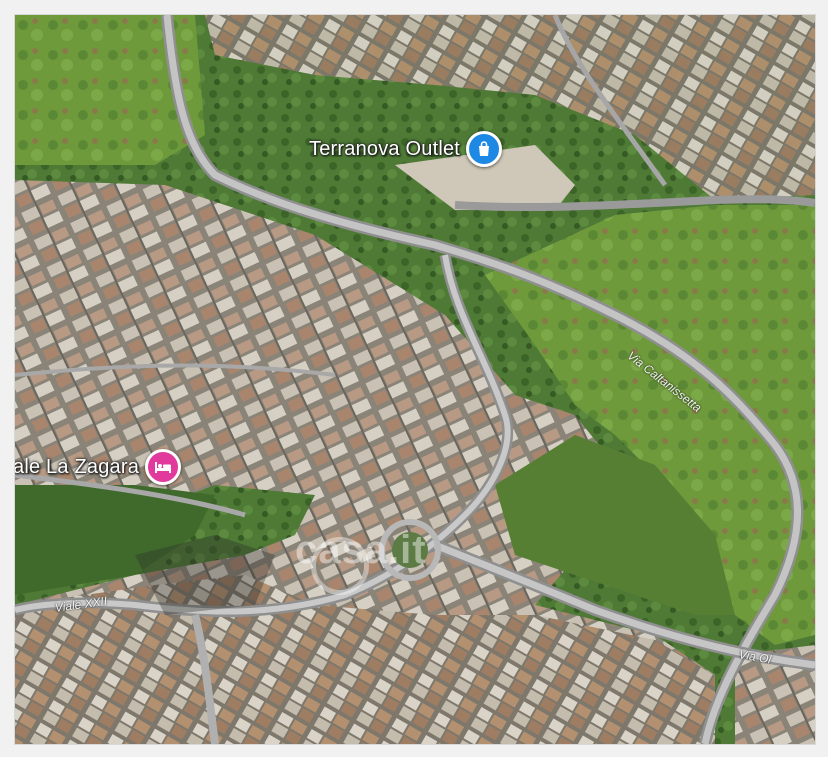 The width and height of the screenshot is (828, 757). Describe the element at coordinates (484, 149) in the screenshot. I see `shopping-bag-icon` at that location.